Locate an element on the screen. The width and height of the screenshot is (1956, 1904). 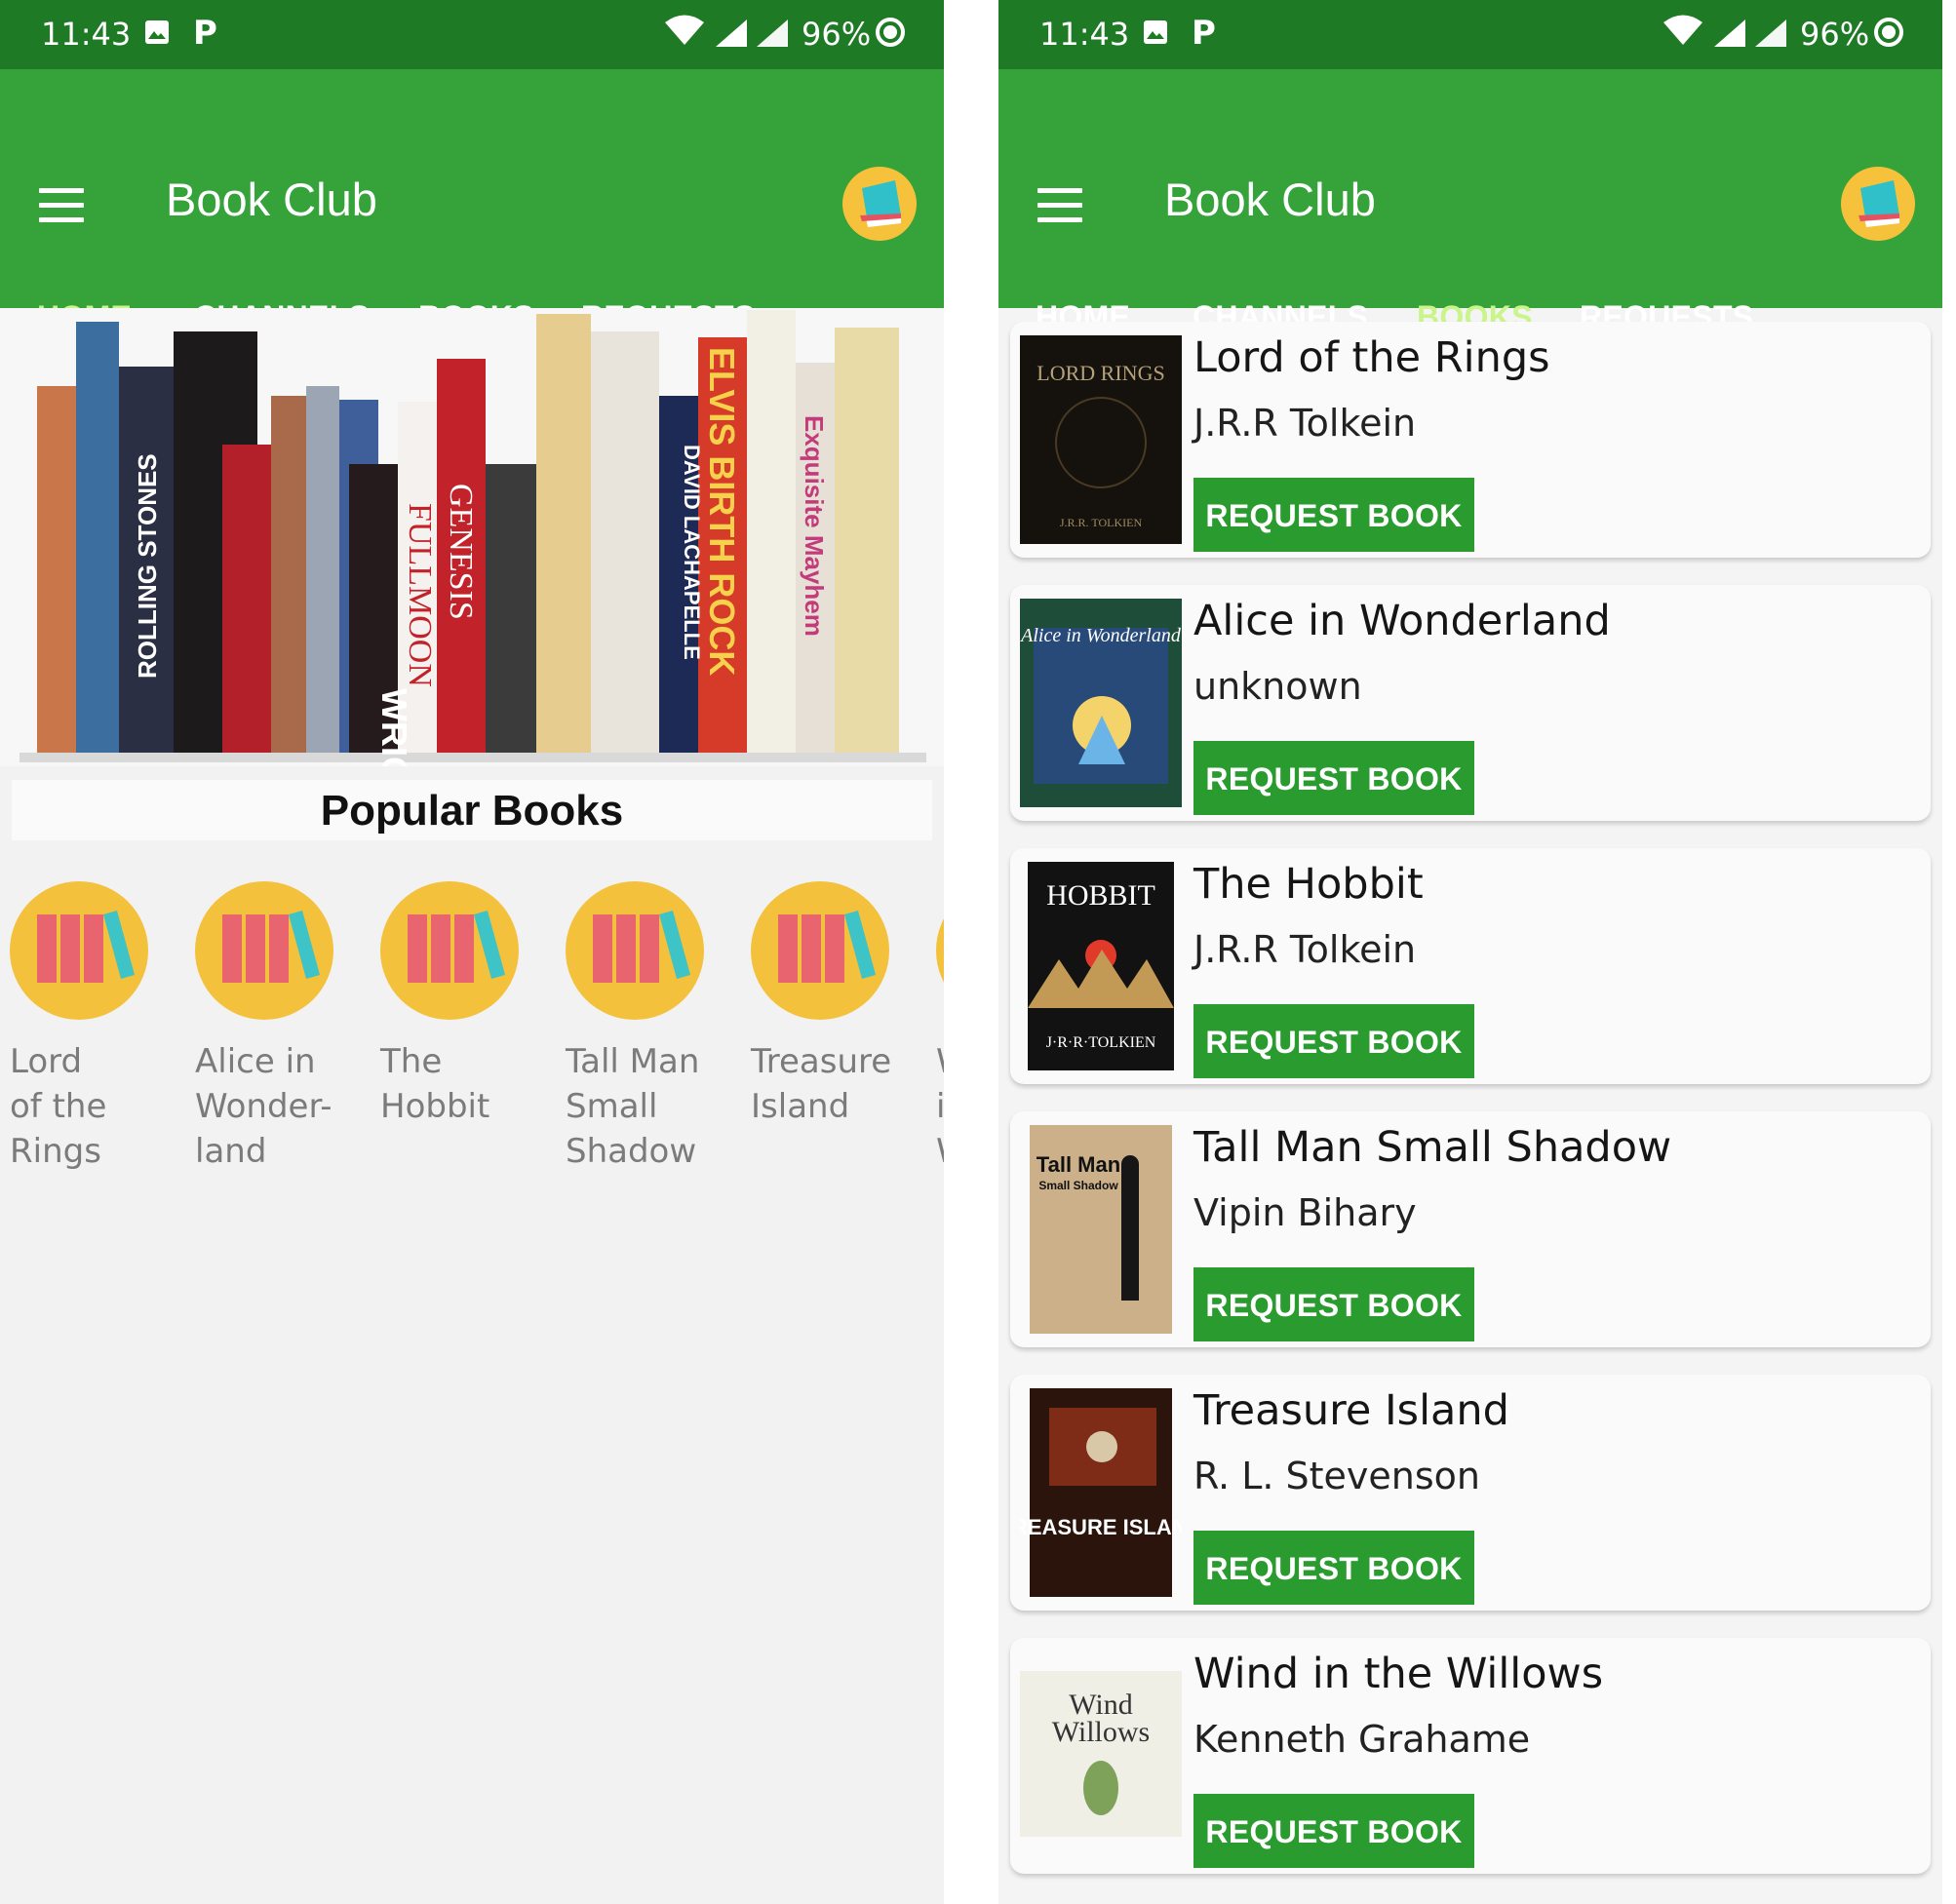
book-author: R. L. Stevenson is located at coordinates (1337, 1476).